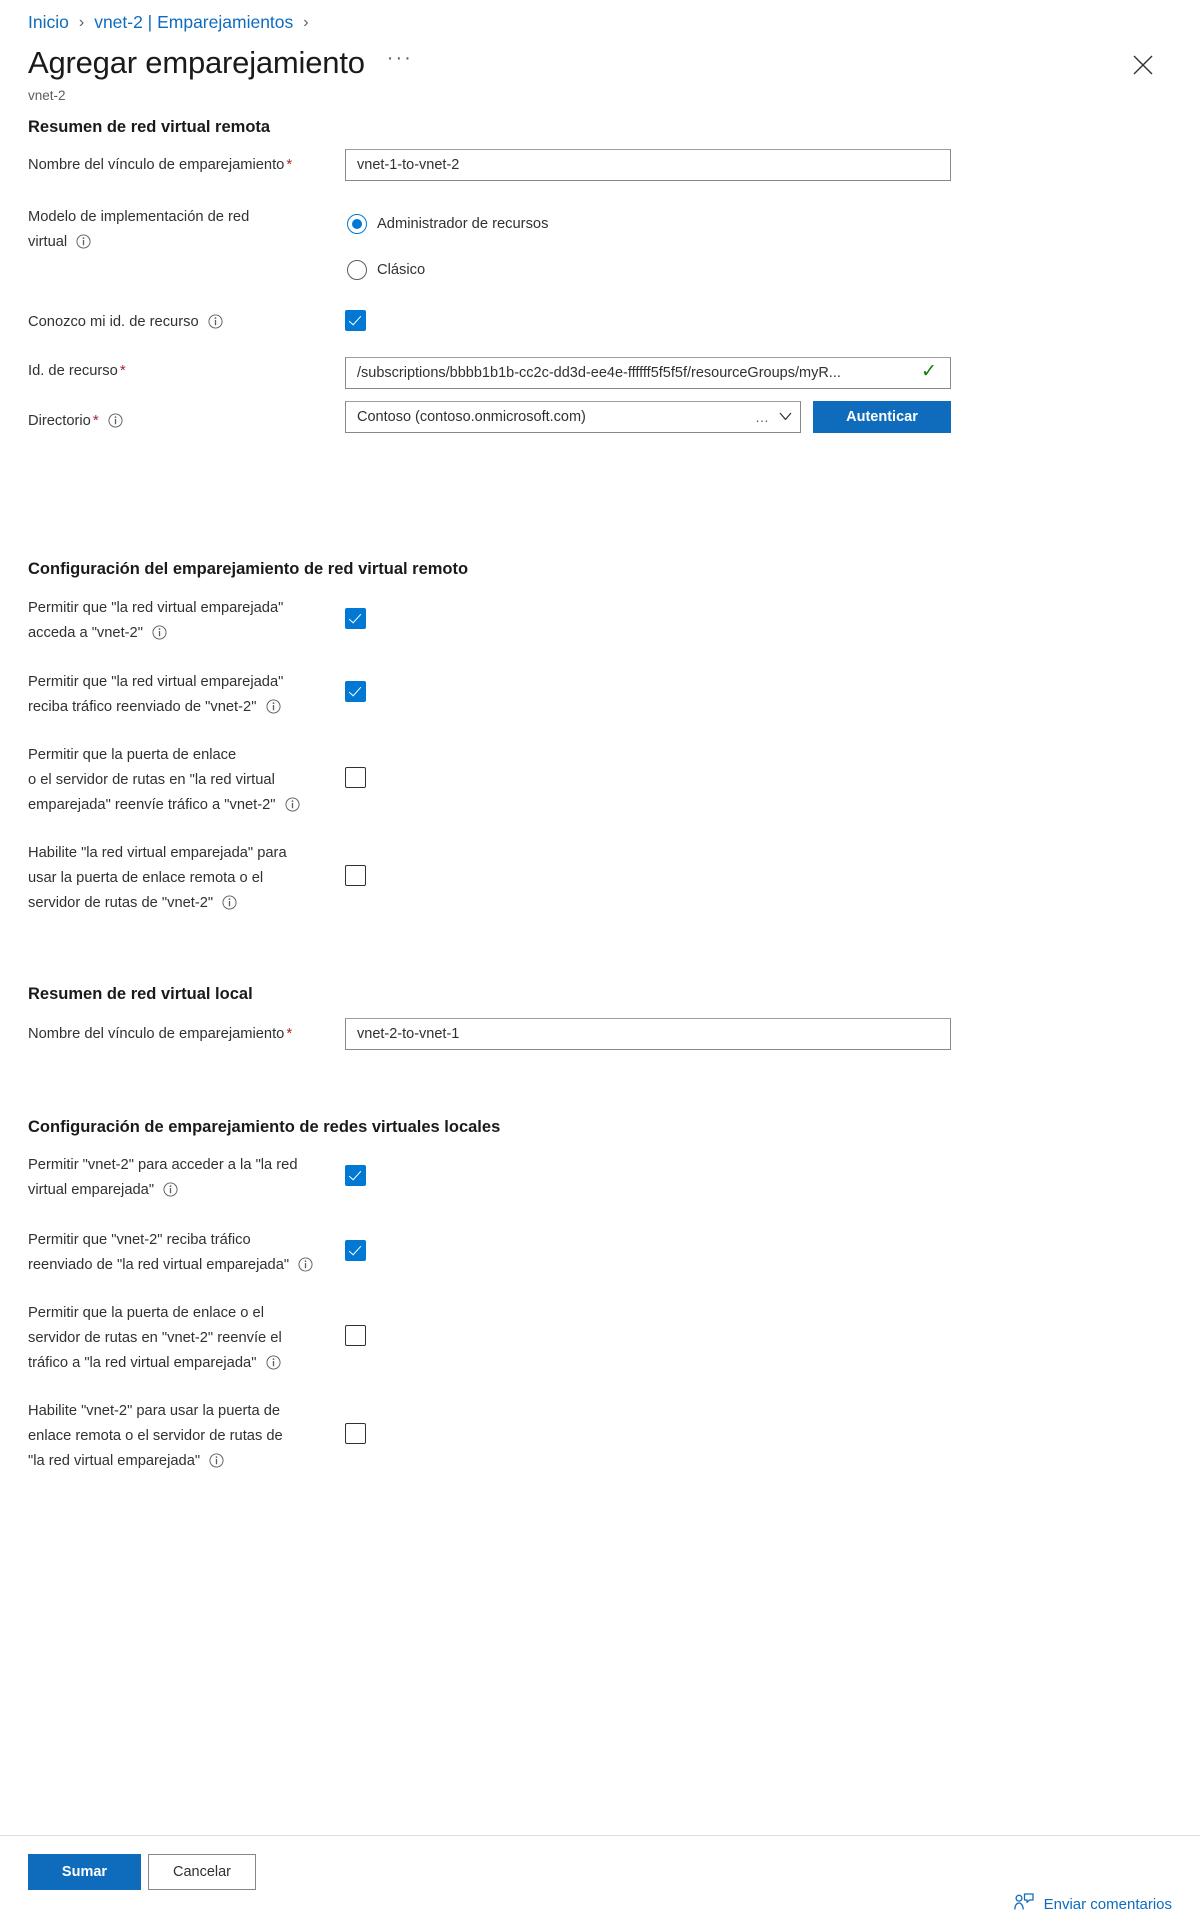 The image size is (1200, 1931). I want to click on send-feedback-link: Enviar comentarios, so click(1092, 1904).